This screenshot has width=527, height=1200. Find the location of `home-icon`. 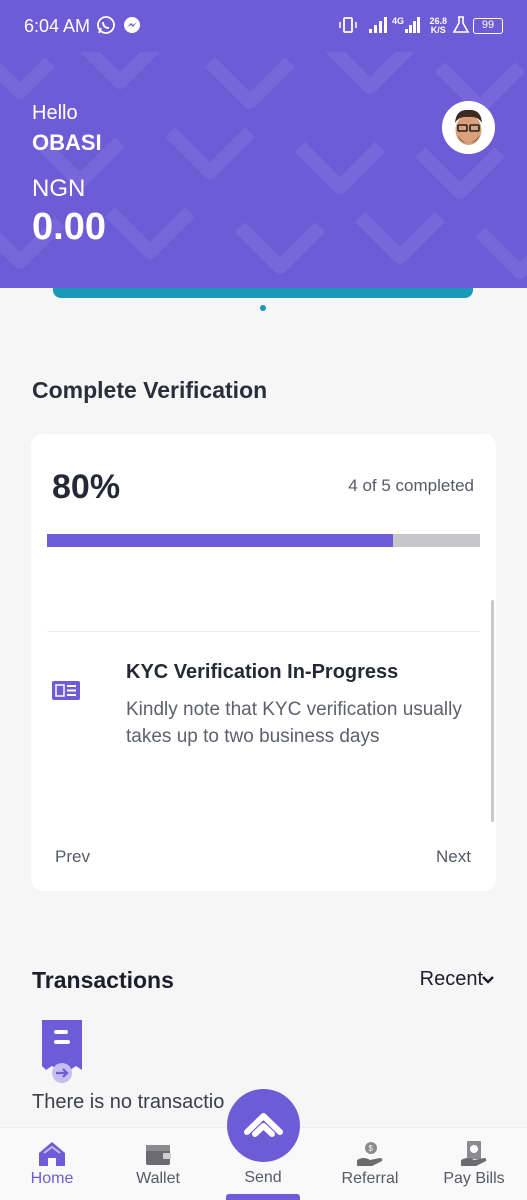

home-icon is located at coordinates (52, 1154).